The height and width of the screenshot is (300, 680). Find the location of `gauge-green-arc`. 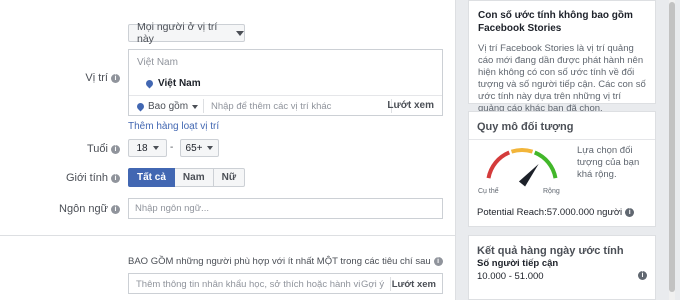

gauge-green-arc is located at coordinates (545, 164).